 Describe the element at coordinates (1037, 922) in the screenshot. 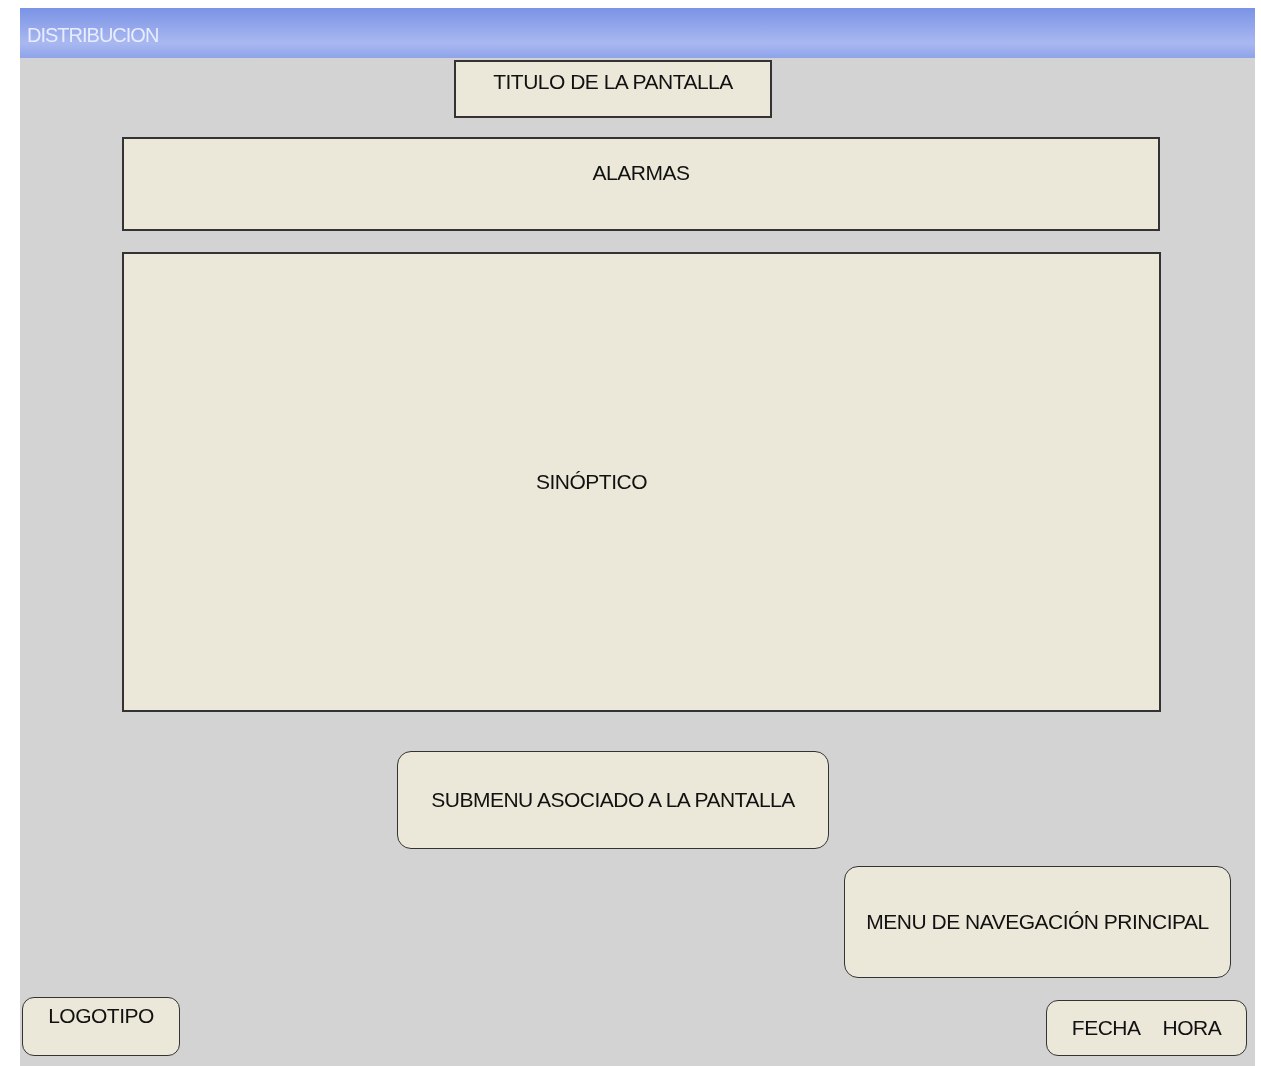

I see `main-menu-button: MENU DE NAVEGACIÓN PRINCIPAL` at that location.